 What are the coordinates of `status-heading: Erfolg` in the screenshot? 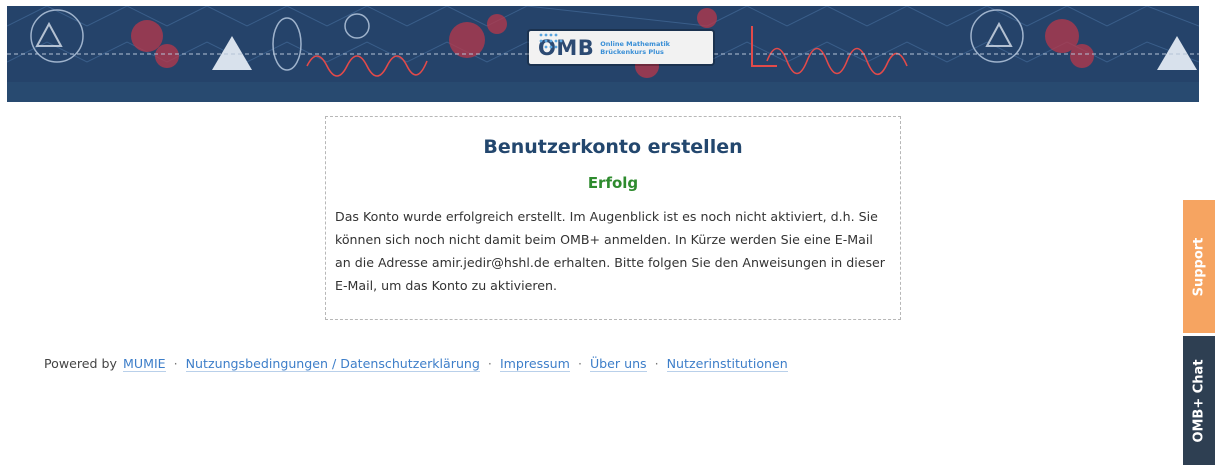 It's located at (613, 183).